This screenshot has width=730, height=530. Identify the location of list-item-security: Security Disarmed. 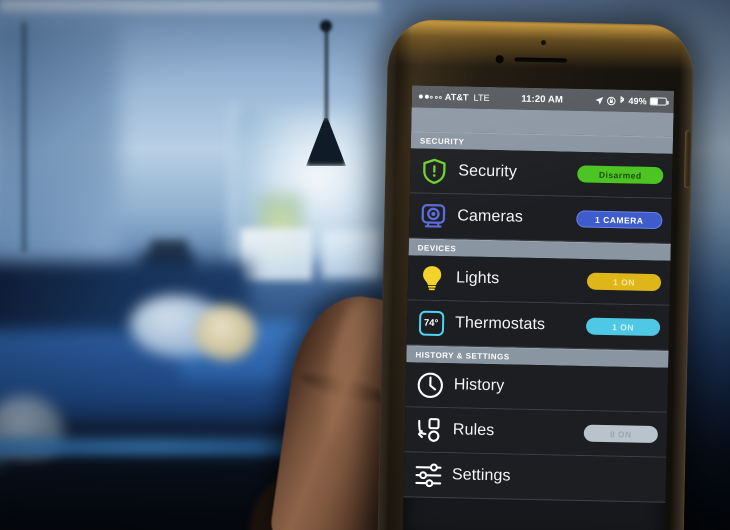
(541, 173).